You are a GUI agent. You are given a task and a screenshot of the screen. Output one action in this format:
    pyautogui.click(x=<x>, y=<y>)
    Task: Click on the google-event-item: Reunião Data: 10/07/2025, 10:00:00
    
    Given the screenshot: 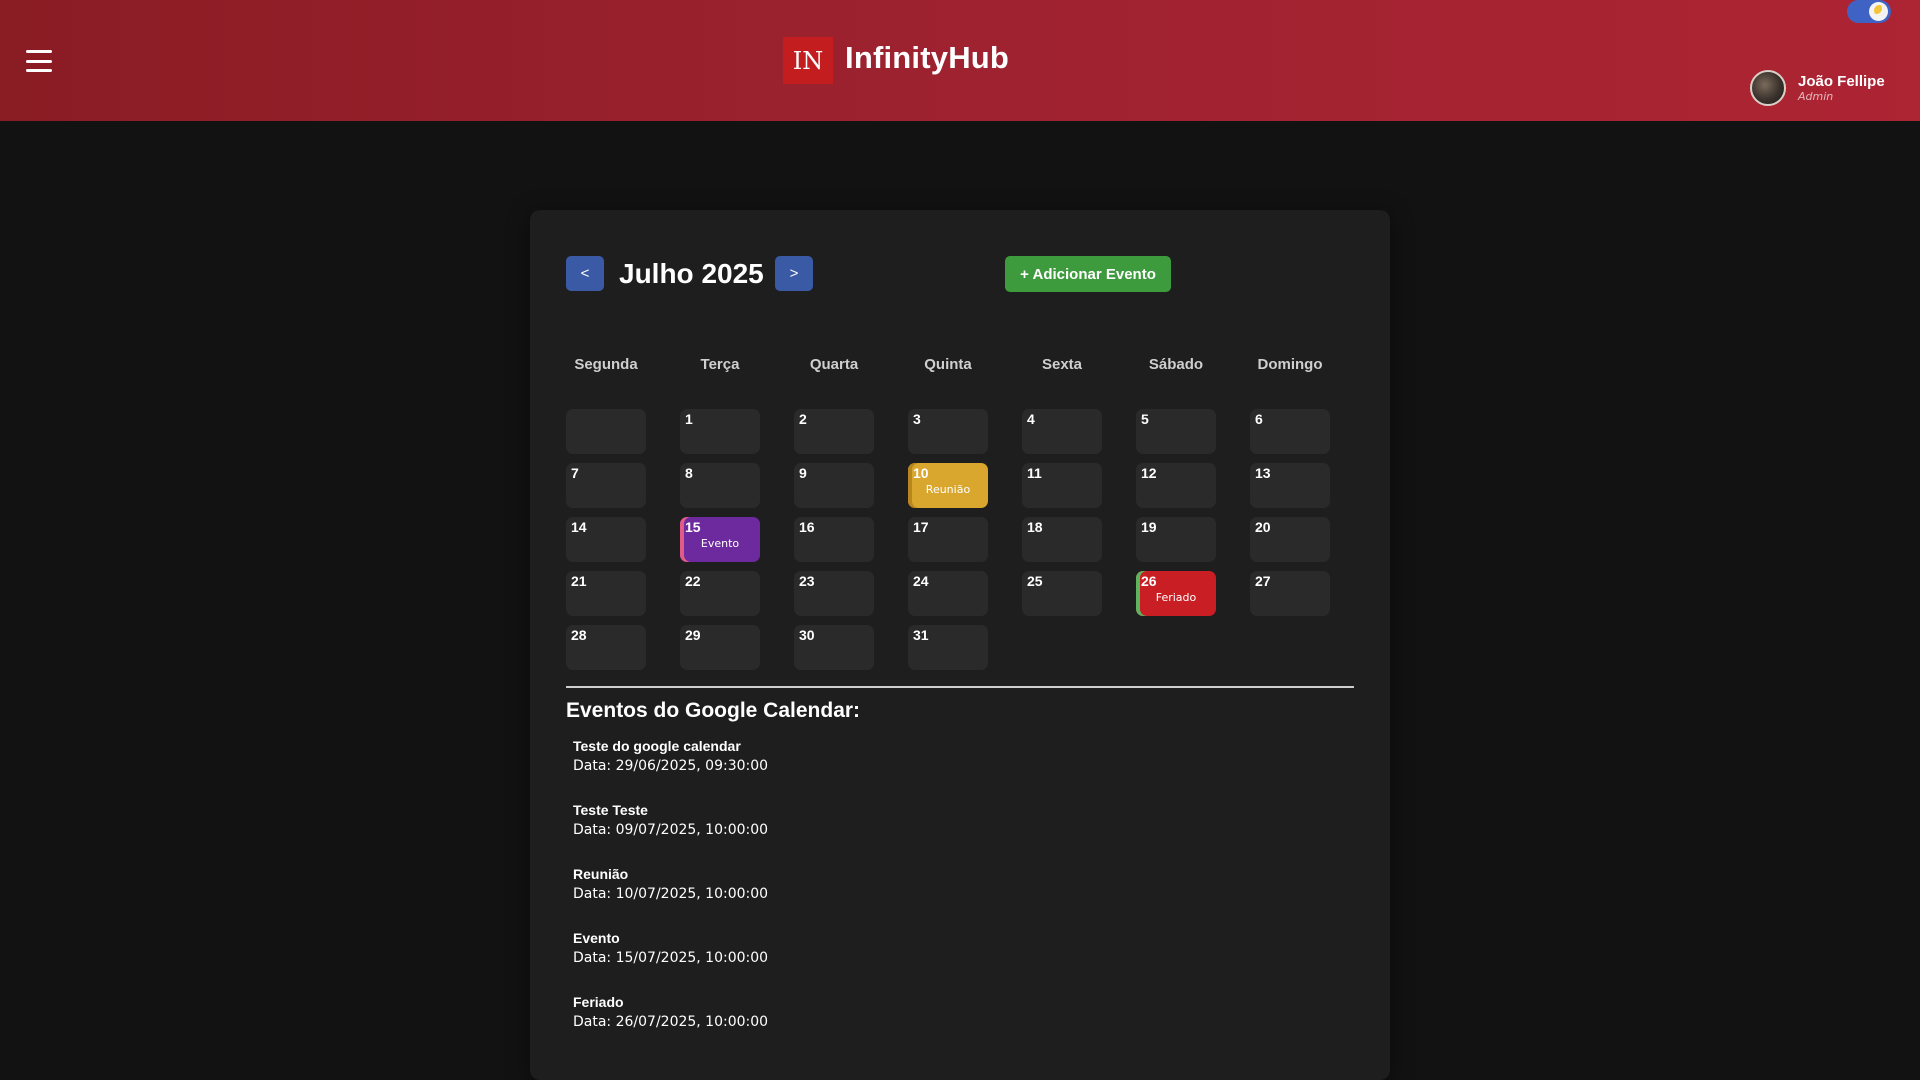 What is the action you would take?
    pyautogui.click(x=670, y=897)
    